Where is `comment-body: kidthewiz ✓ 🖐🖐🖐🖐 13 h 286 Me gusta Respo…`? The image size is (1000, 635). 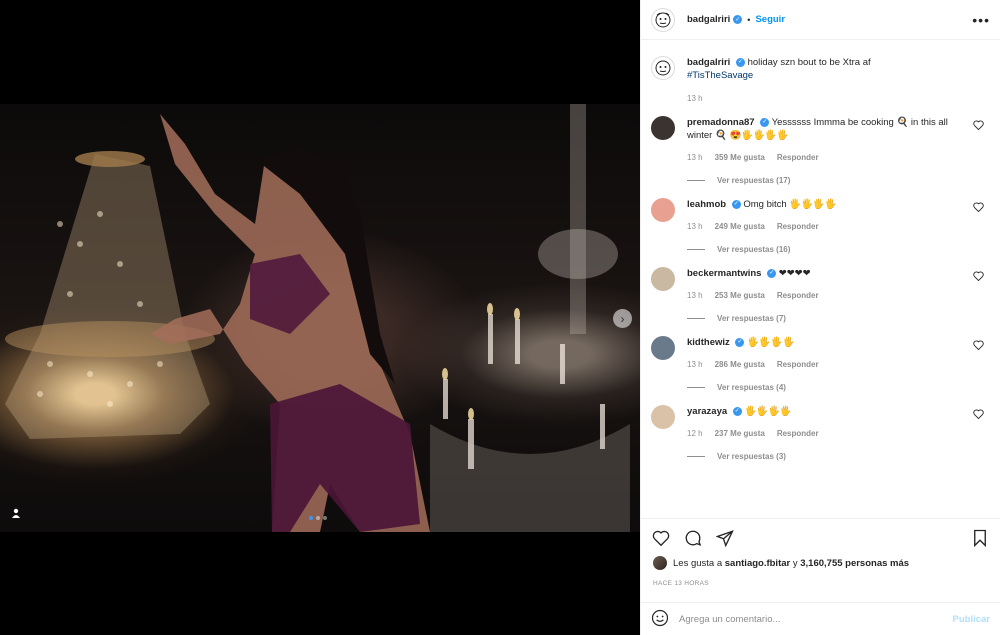
comment-body: kidthewiz ✓ 🖐🖐🖐🖐 13 h 286 Me gusta Respo… is located at coordinates (822, 364).